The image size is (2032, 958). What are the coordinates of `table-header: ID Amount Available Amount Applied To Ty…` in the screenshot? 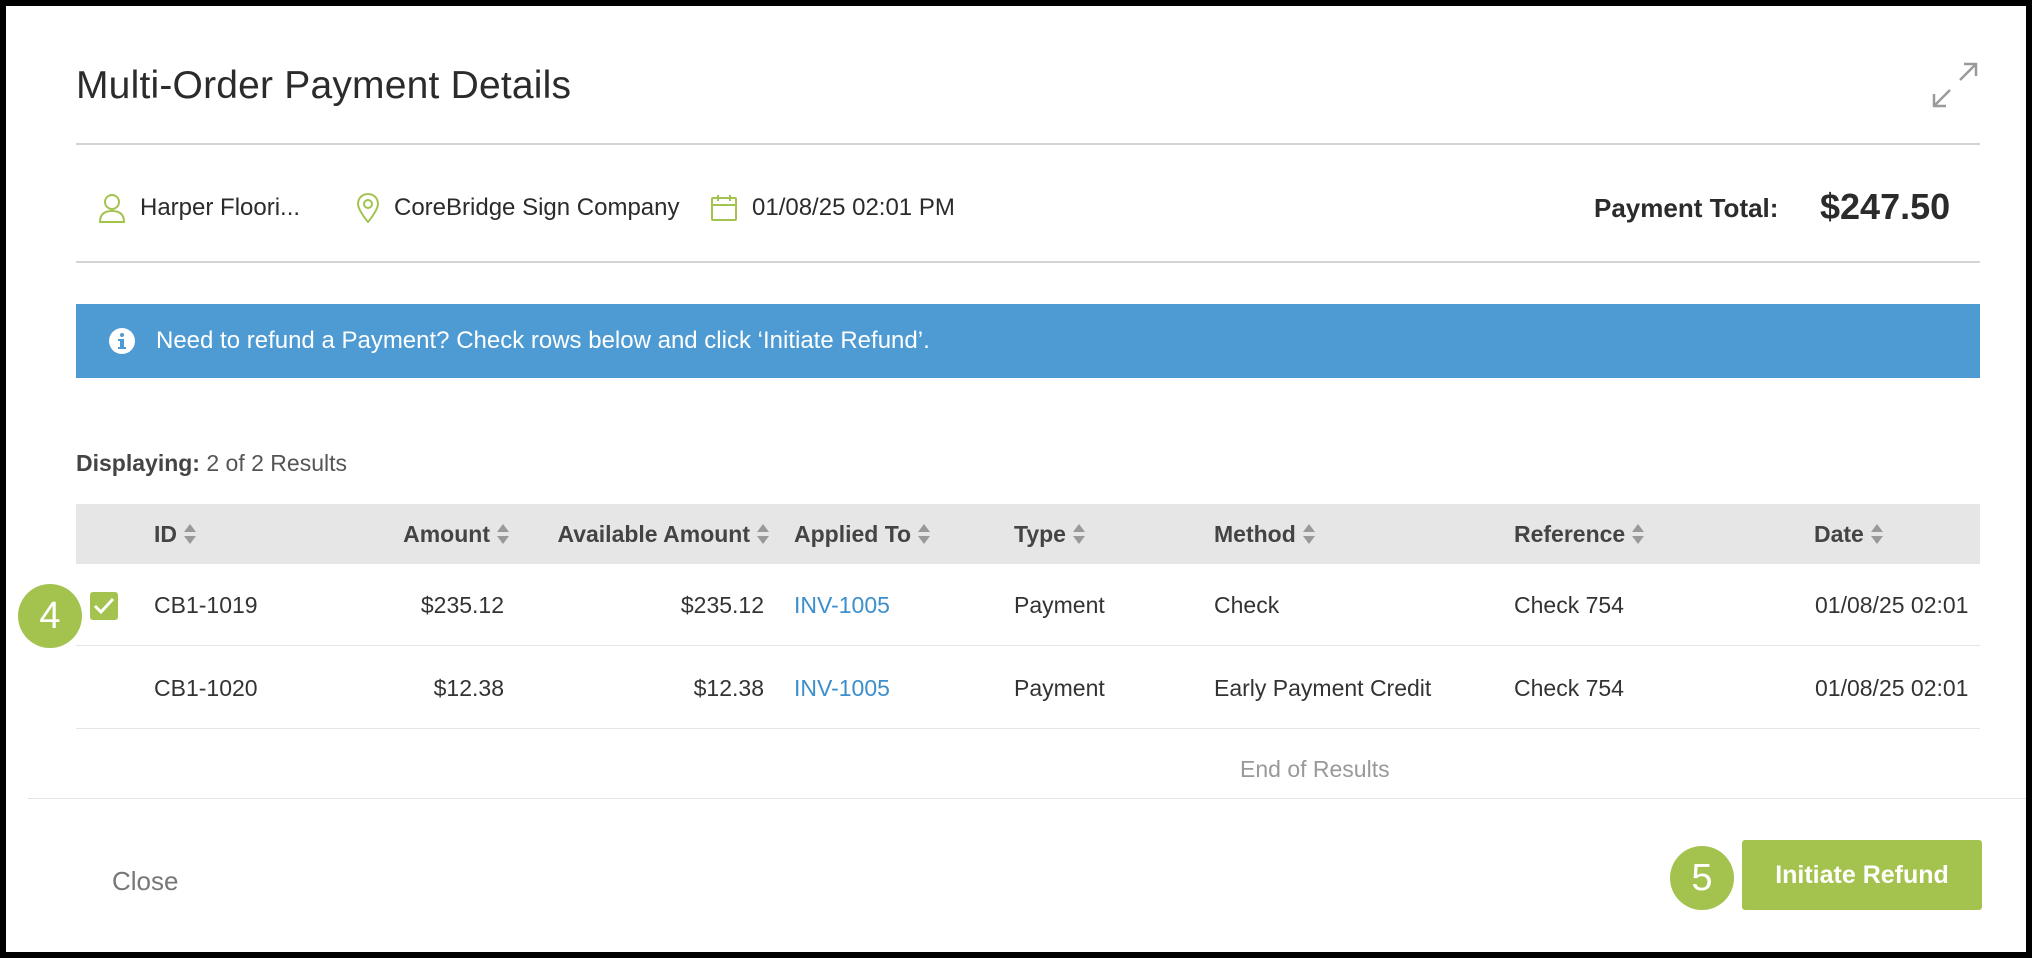 It's located at (1028, 534).